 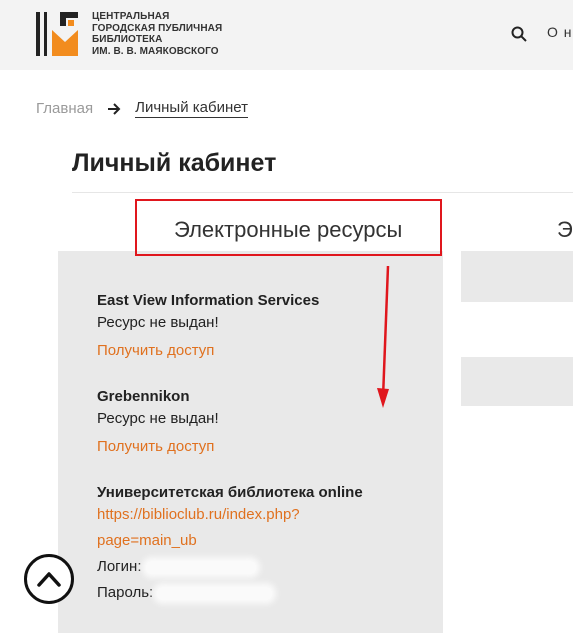 What do you see at coordinates (288, 227) in the screenshot?
I see `highlight-box` at bounding box center [288, 227].